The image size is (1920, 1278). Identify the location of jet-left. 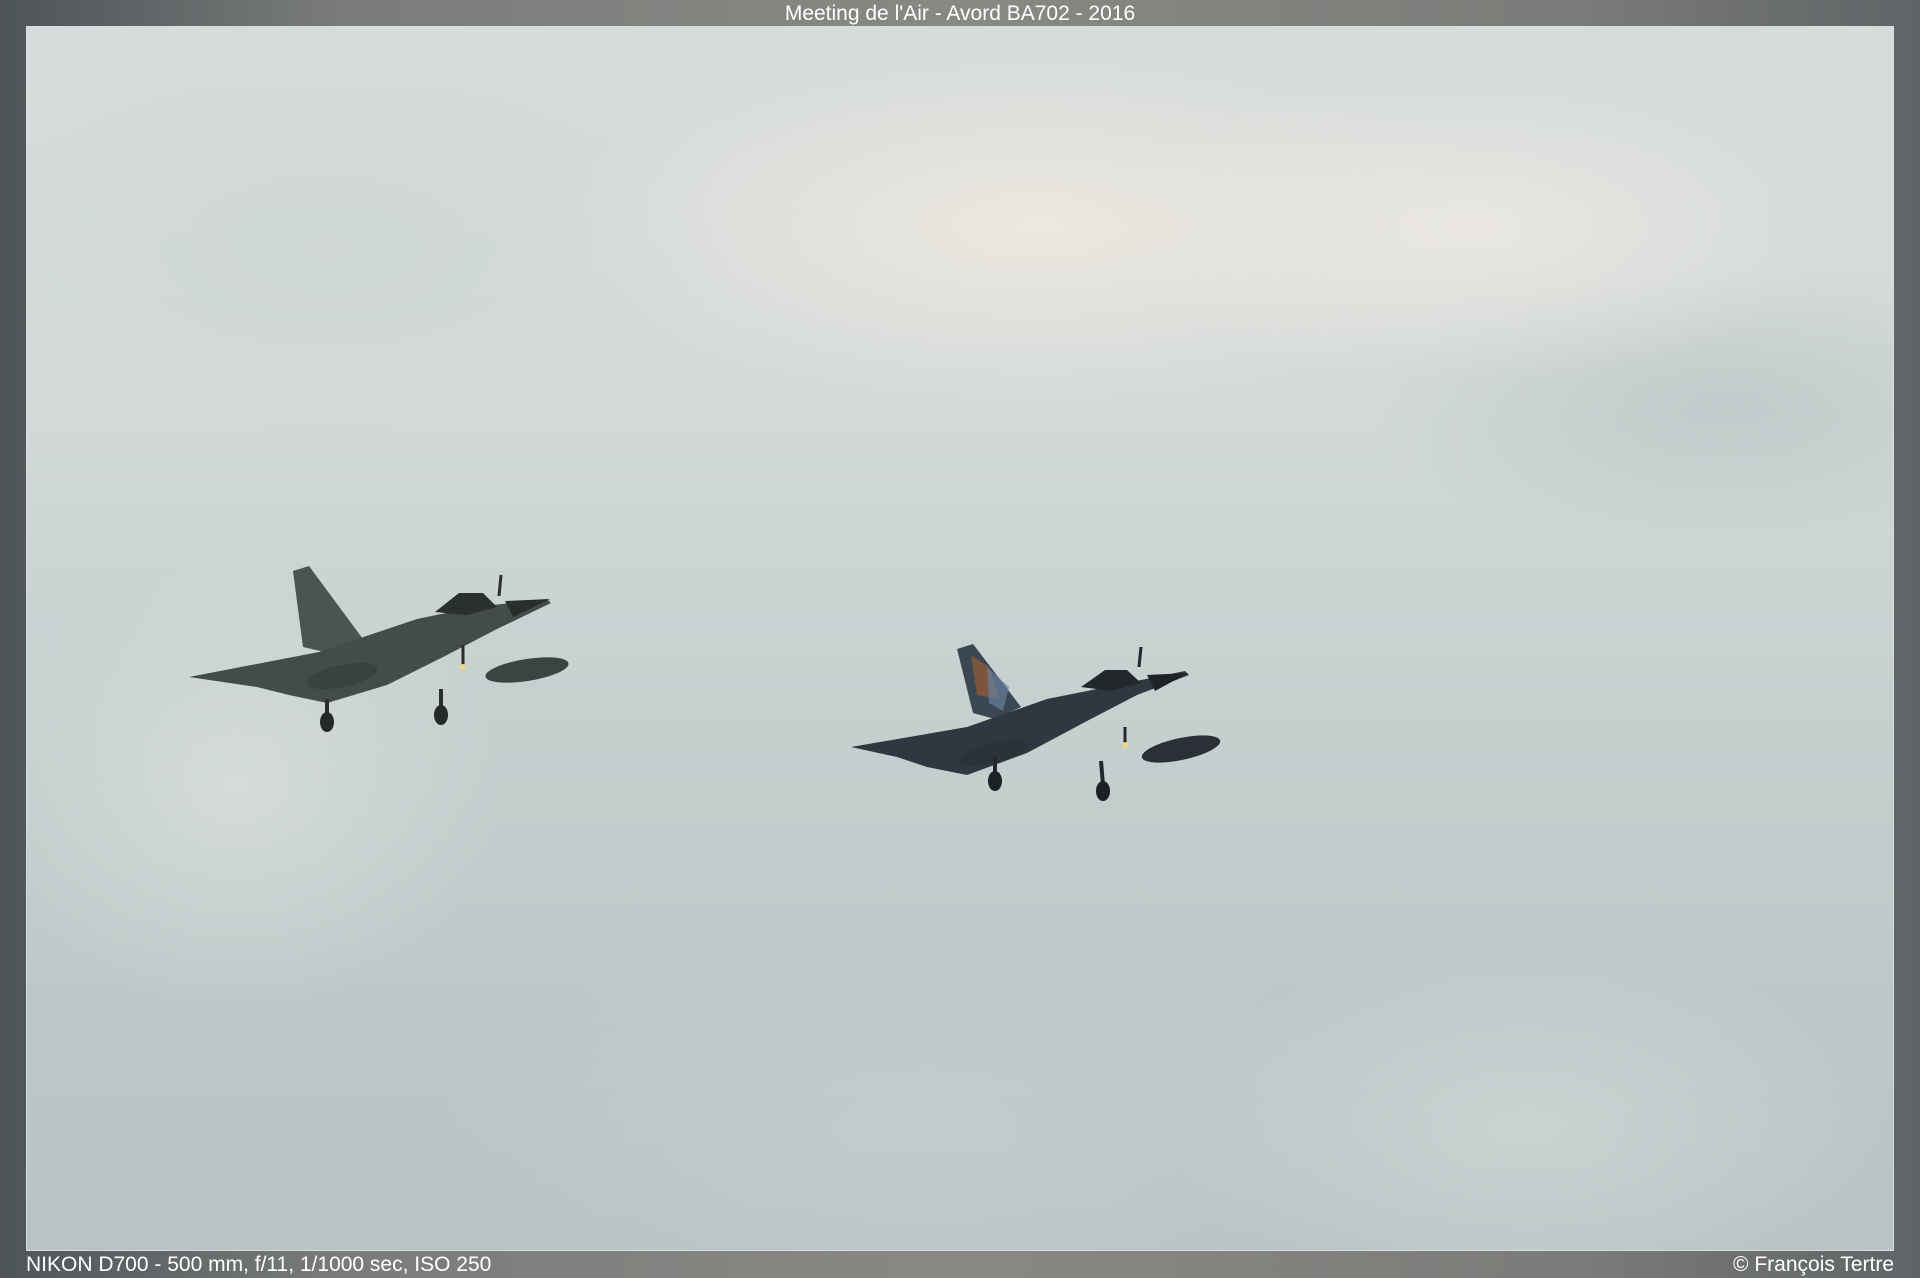
(379, 649).